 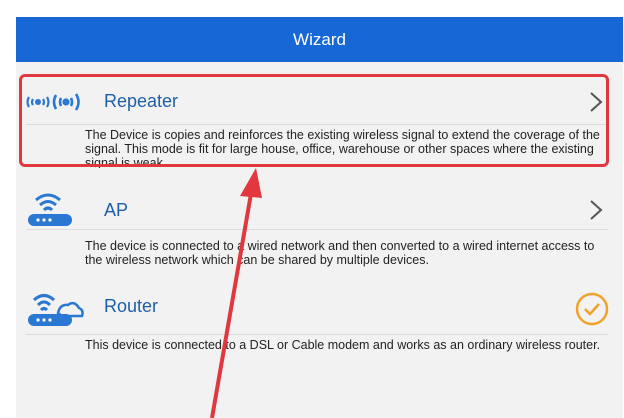 I want to click on wizard-header: Wizard, so click(x=319, y=39).